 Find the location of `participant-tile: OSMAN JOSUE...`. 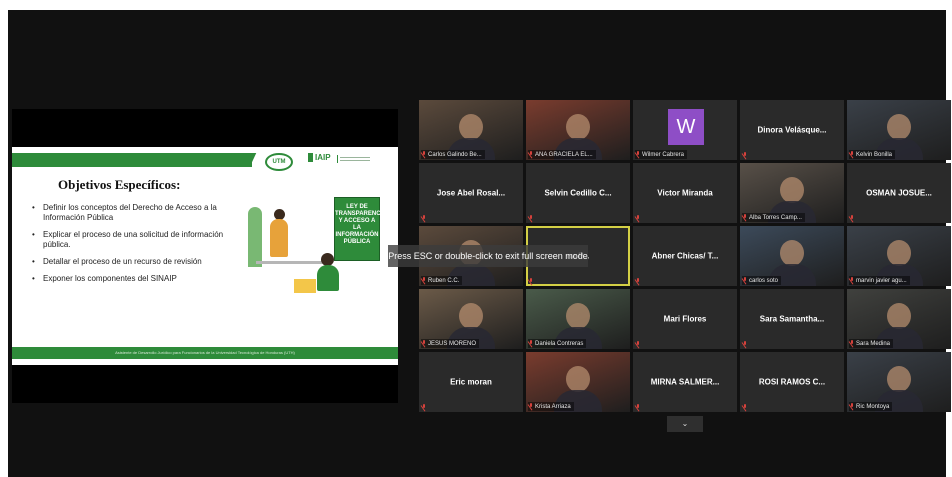

participant-tile: OSMAN JOSUE... is located at coordinates (899, 193).